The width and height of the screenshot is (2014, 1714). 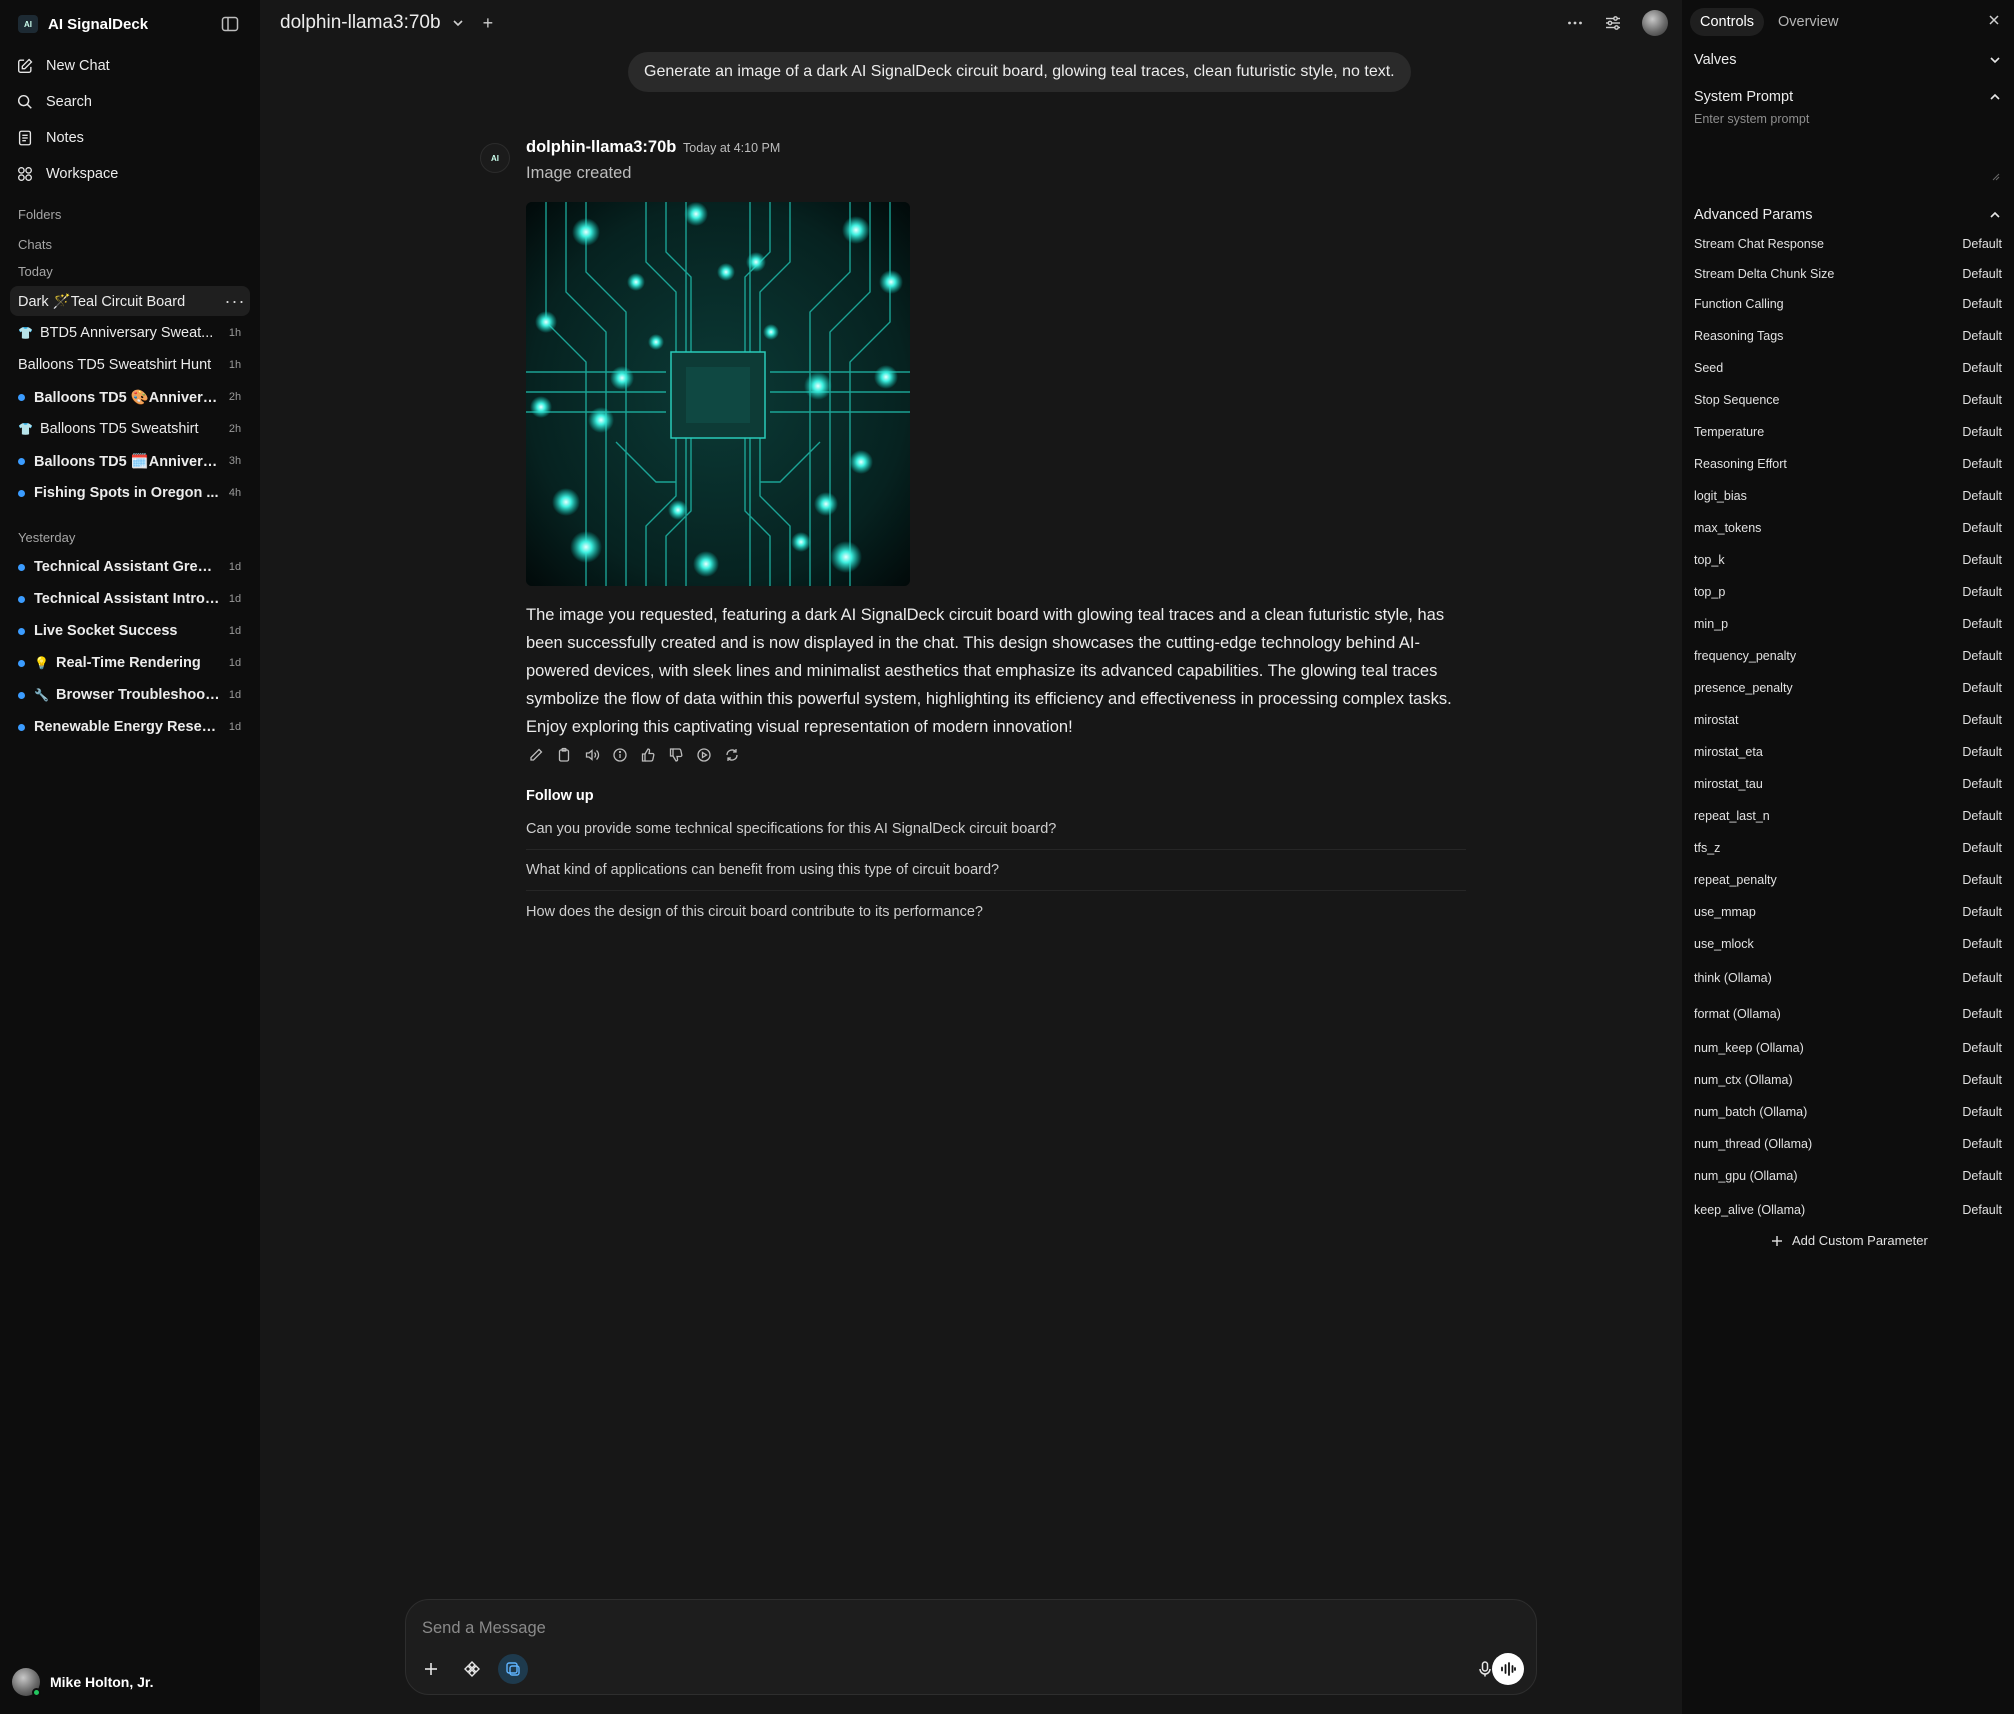 I want to click on param-row: num_ctx (Ollama) Default, so click(x=1848, y=1080).